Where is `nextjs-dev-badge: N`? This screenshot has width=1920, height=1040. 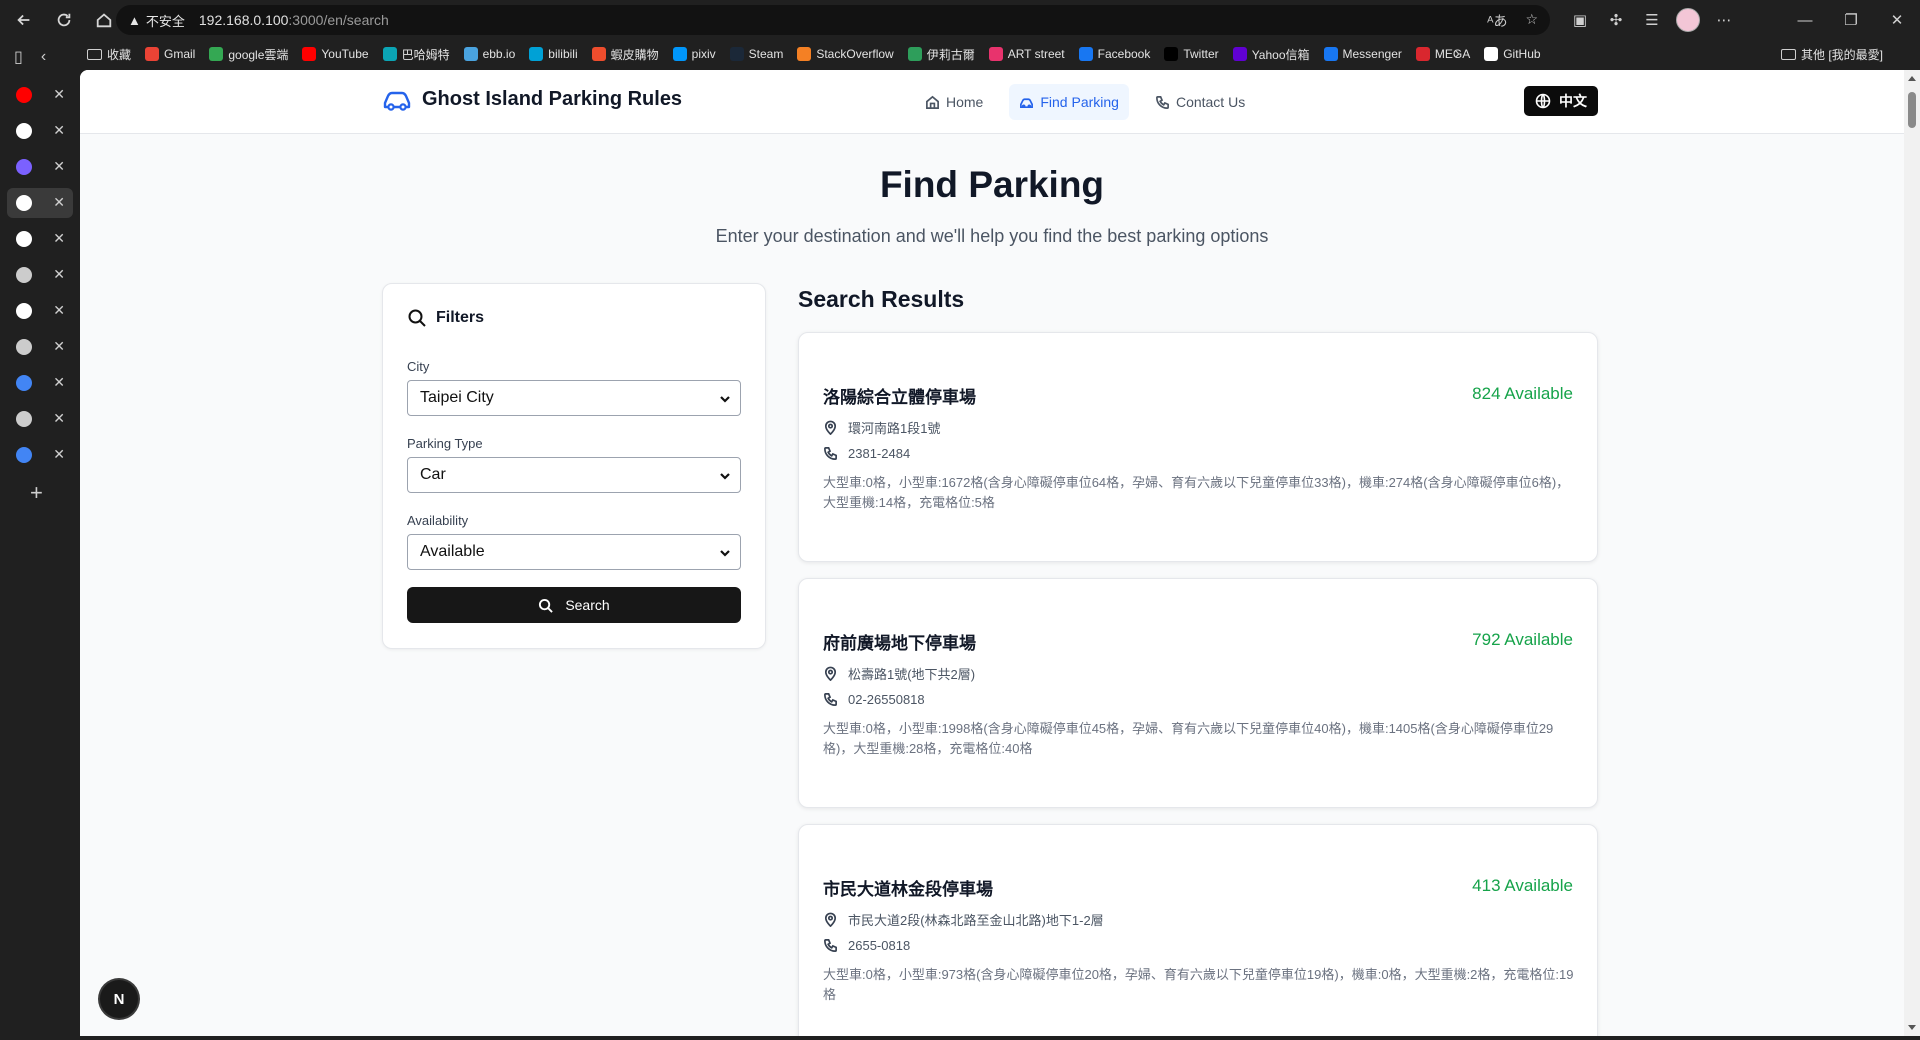
nextjs-dev-badge: N is located at coordinates (119, 999).